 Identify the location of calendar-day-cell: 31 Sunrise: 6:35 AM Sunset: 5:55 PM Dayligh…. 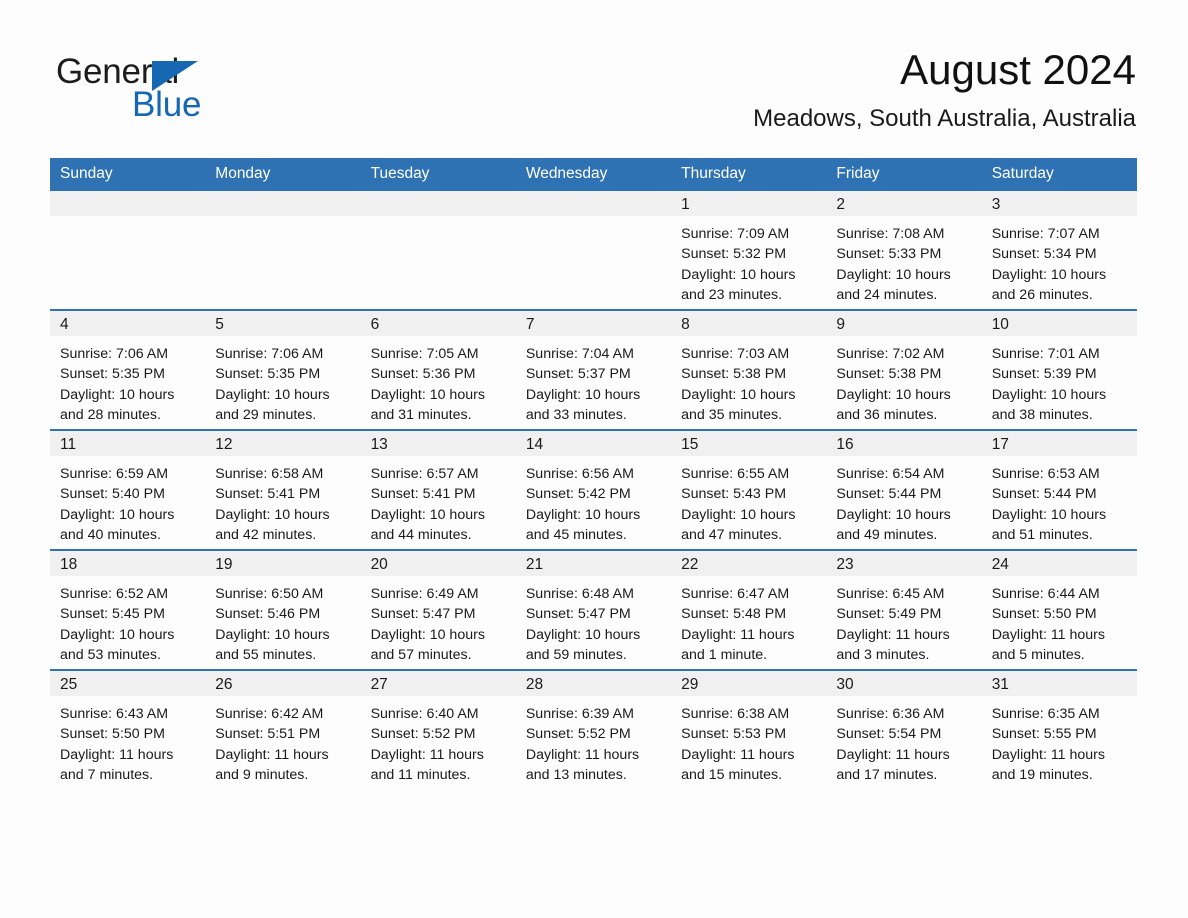
(1059, 729).